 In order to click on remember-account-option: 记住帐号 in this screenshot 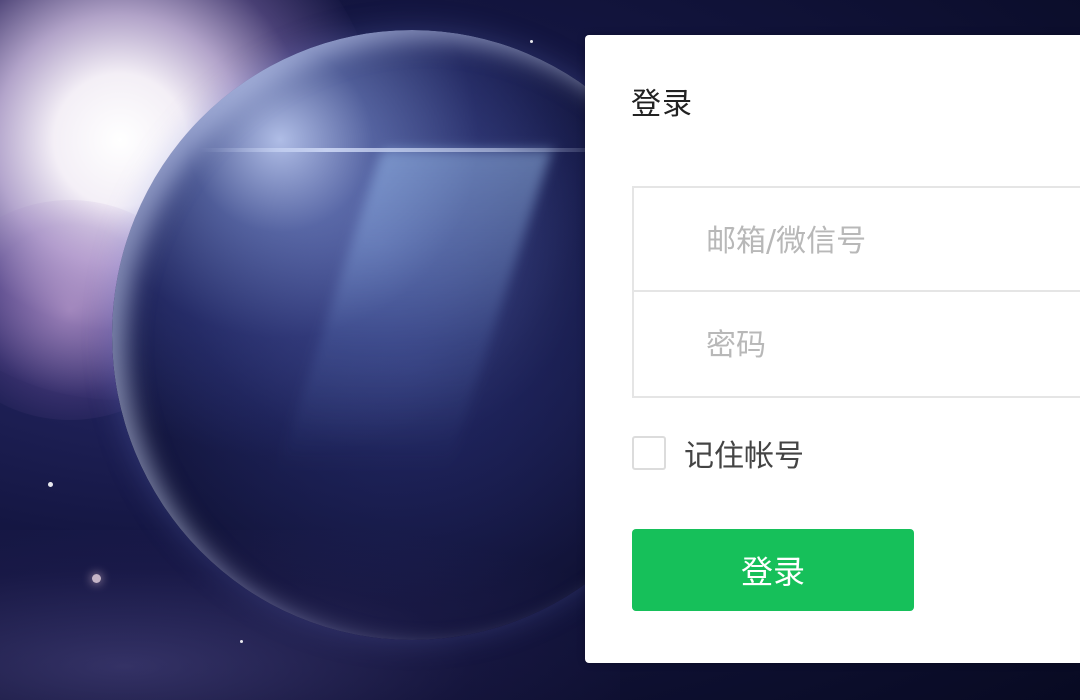, I will do `click(718, 453)`.